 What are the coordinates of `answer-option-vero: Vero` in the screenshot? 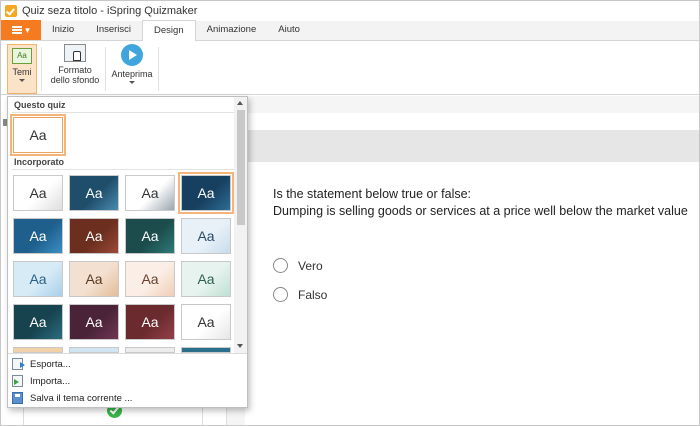 It's located at (298, 265).